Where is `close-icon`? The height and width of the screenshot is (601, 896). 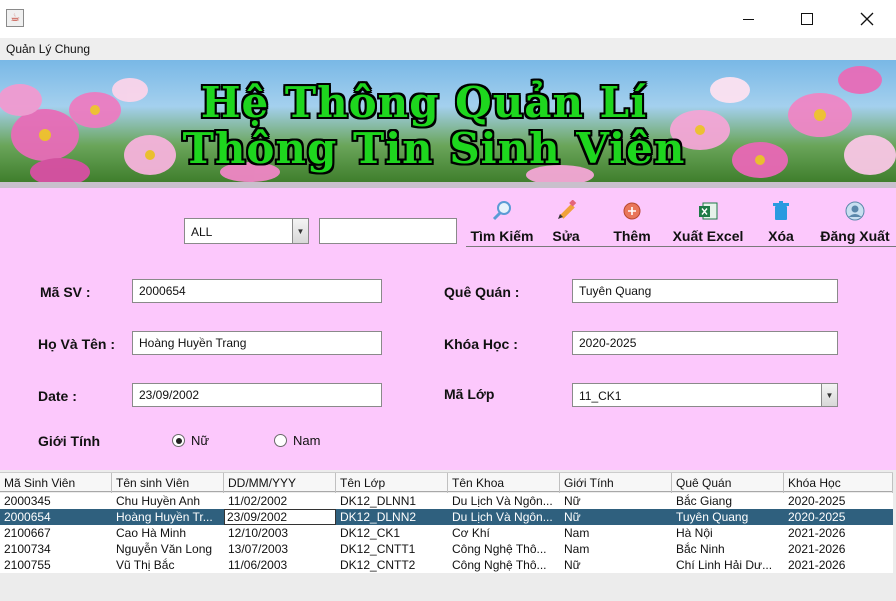
close-icon is located at coordinates (867, 19).